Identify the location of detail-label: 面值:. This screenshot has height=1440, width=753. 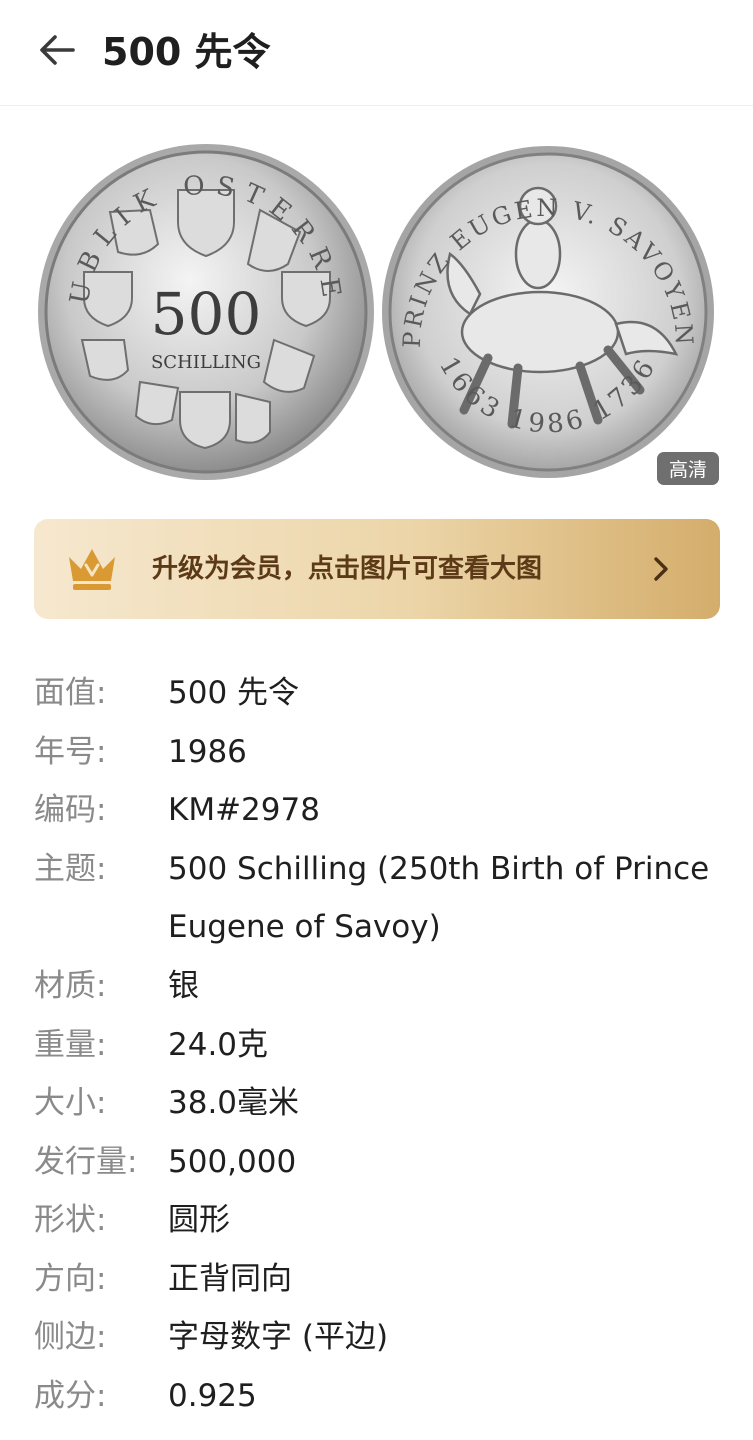
(70, 693).